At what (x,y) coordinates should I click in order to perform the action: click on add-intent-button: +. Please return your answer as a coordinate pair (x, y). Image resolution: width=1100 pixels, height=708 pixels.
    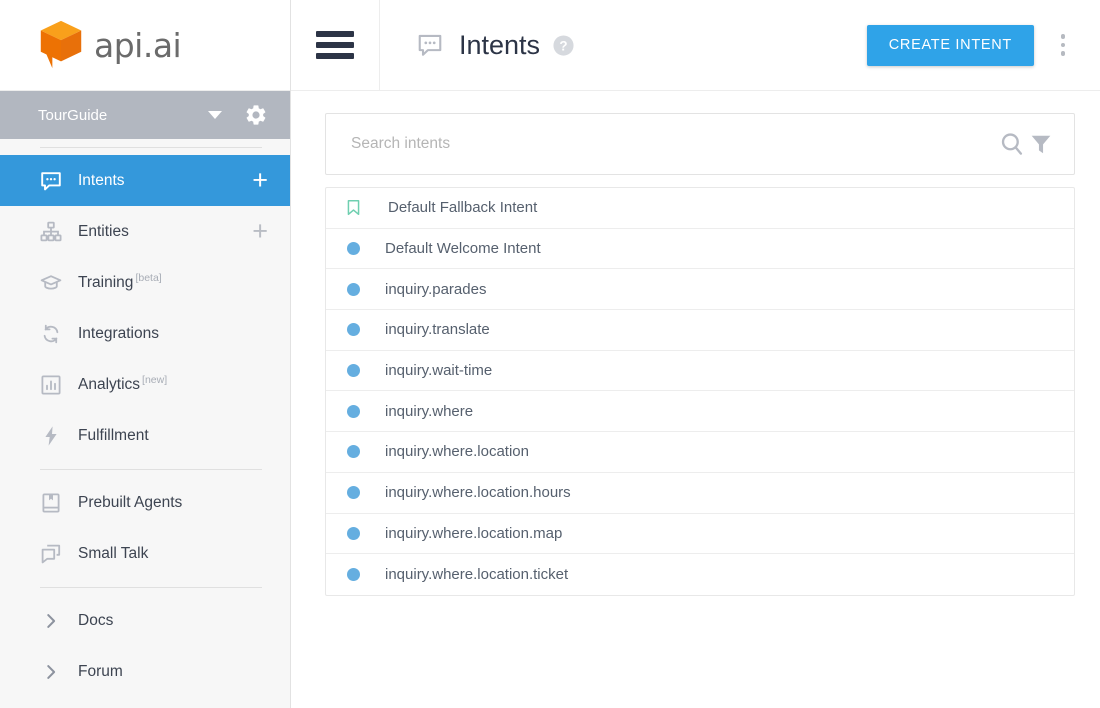
    Looking at the image, I should click on (260, 180).